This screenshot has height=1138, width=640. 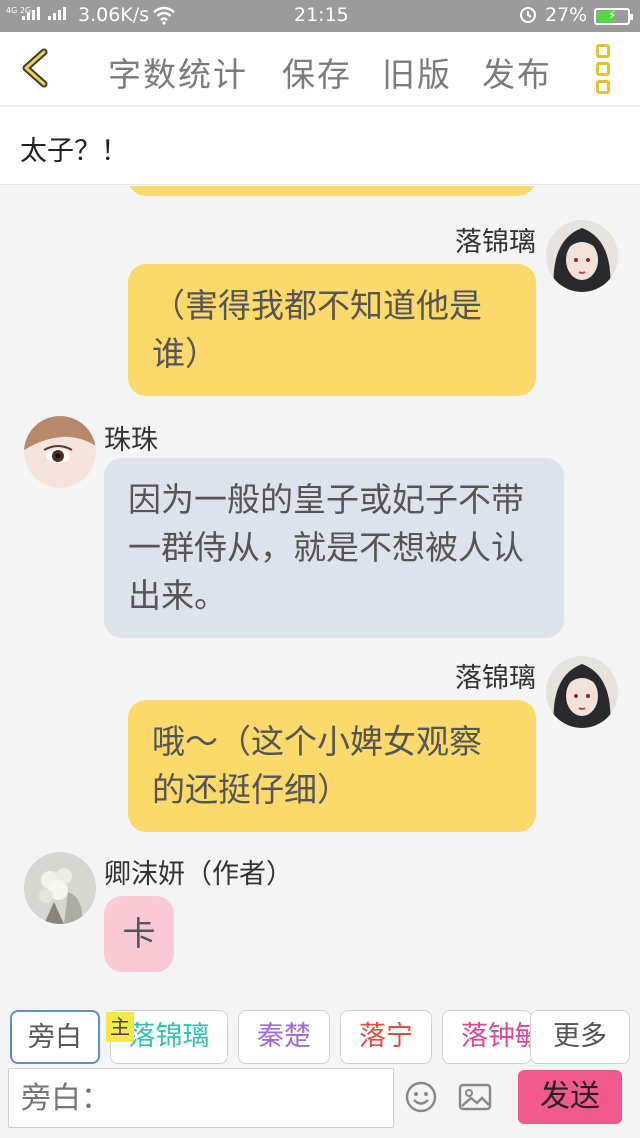 What do you see at coordinates (44, 13) in the screenshot?
I see `signal-strength-icon` at bounding box center [44, 13].